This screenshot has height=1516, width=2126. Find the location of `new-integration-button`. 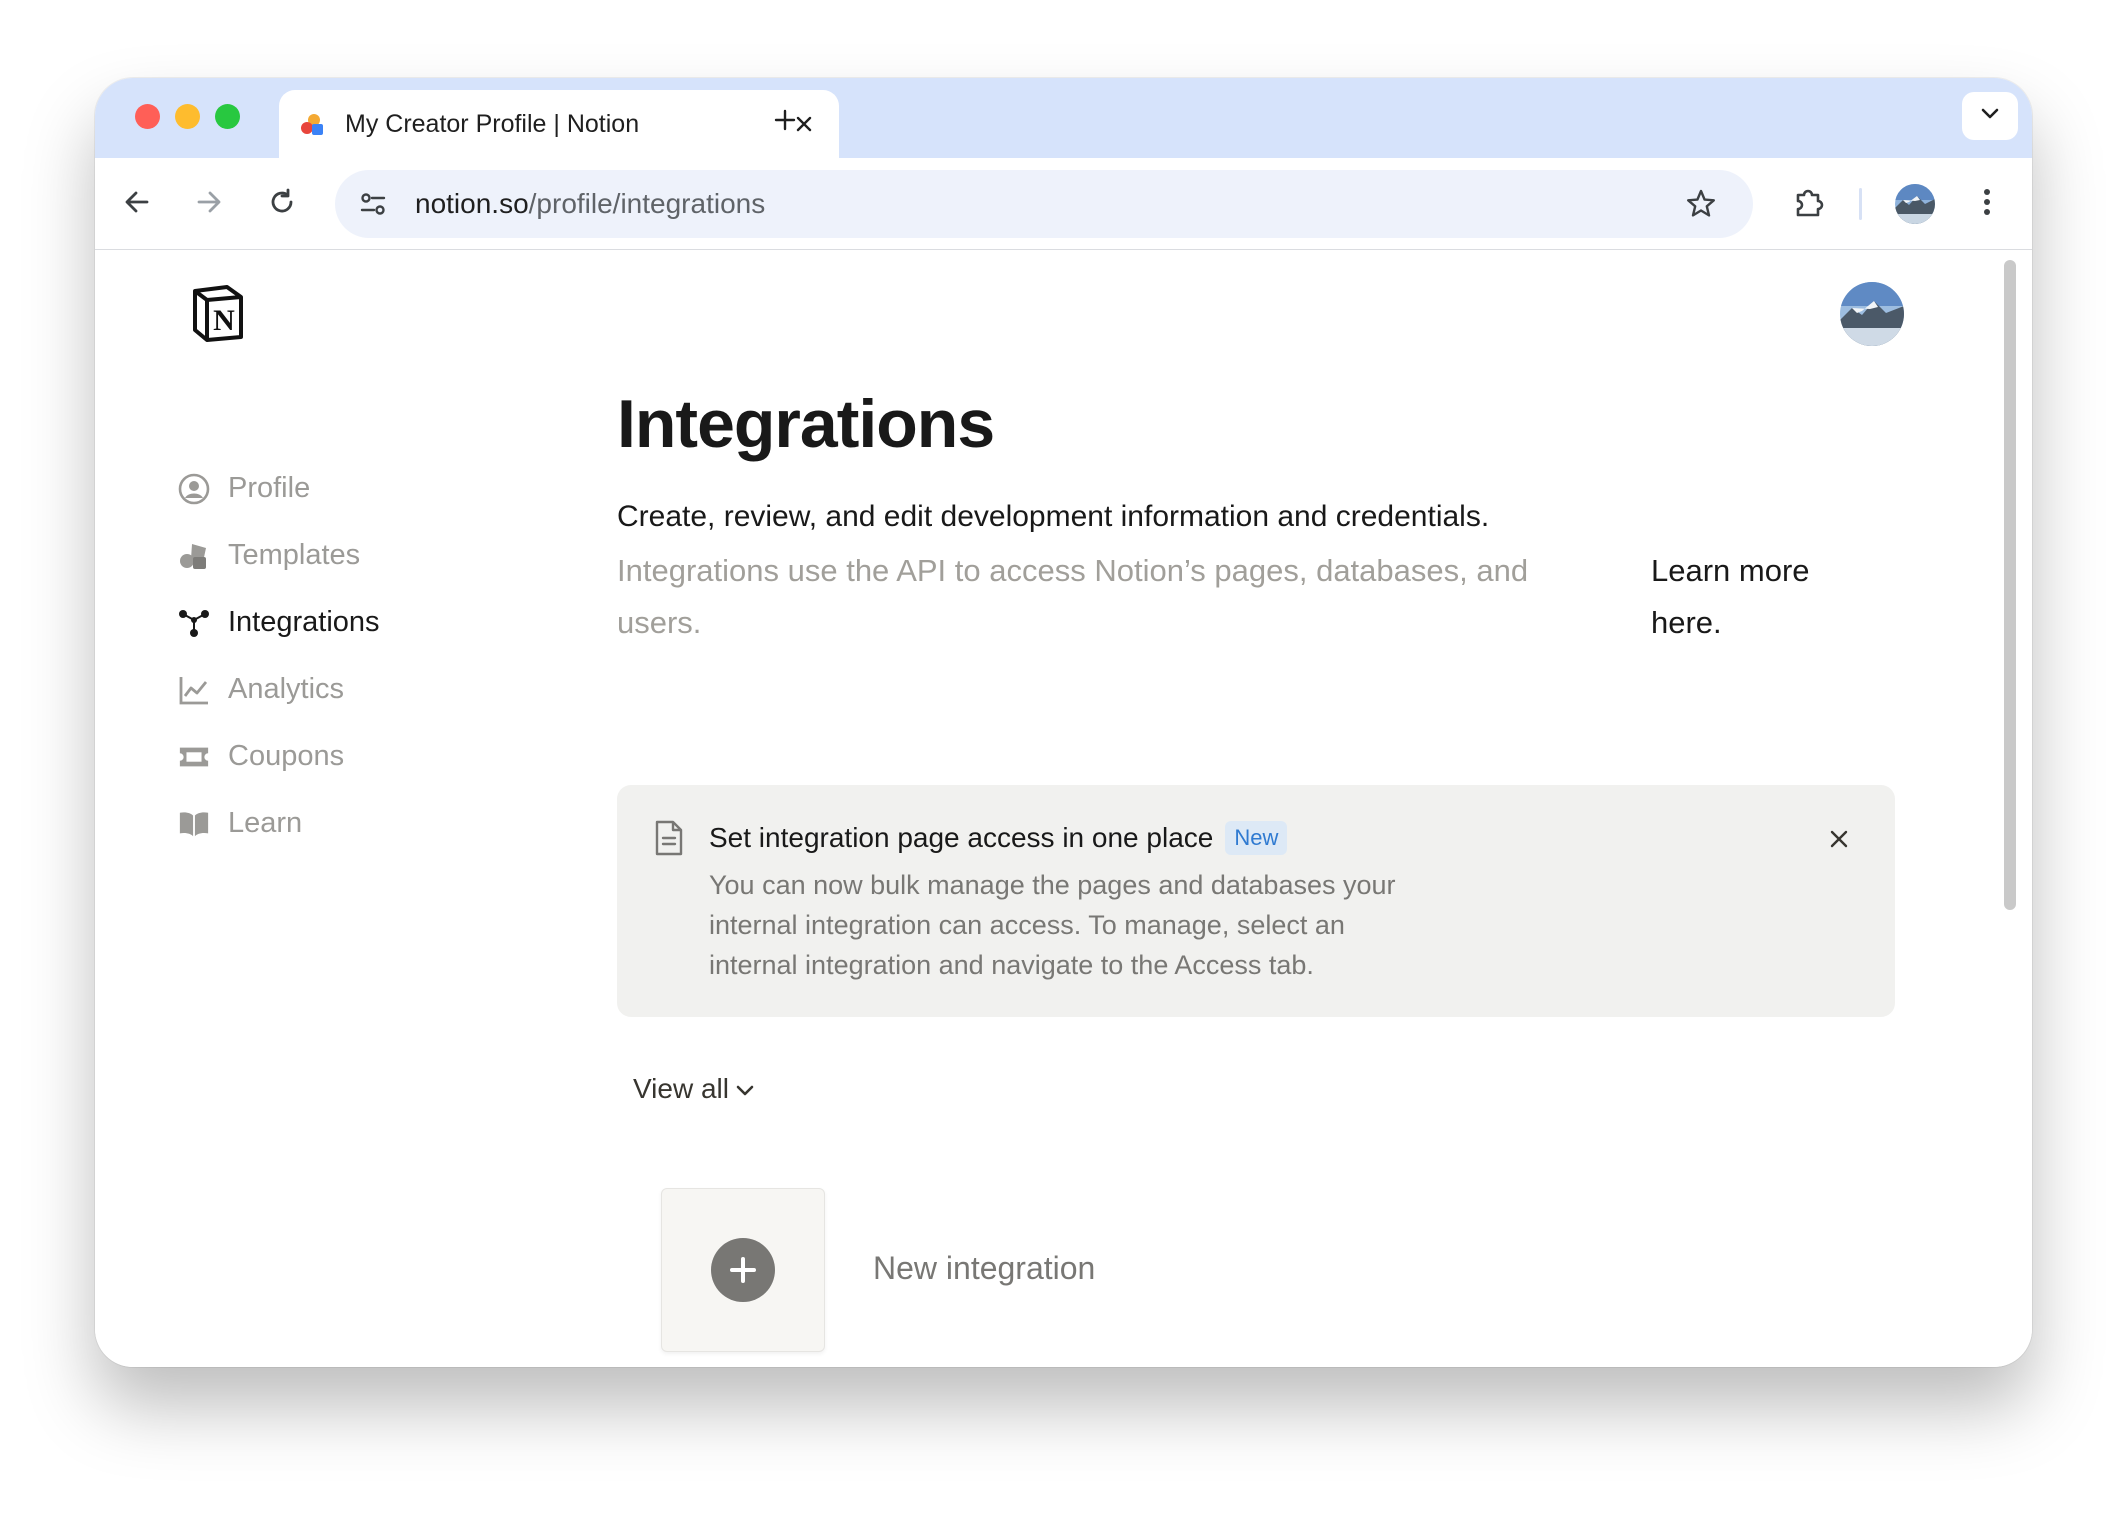

new-integration-button is located at coordinates (743, 1270).